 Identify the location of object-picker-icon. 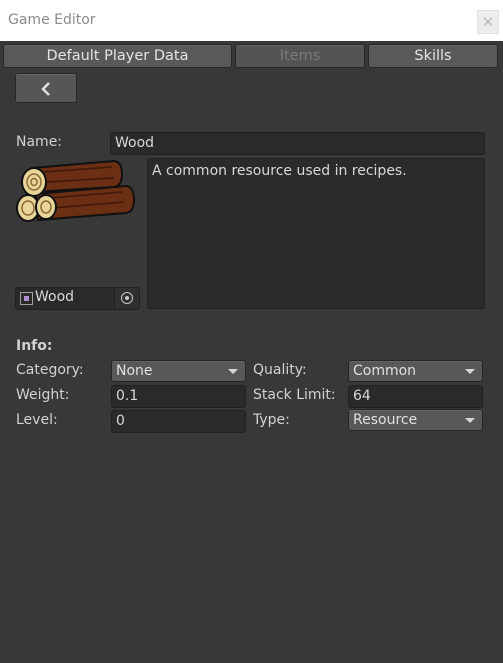
(126, 298).